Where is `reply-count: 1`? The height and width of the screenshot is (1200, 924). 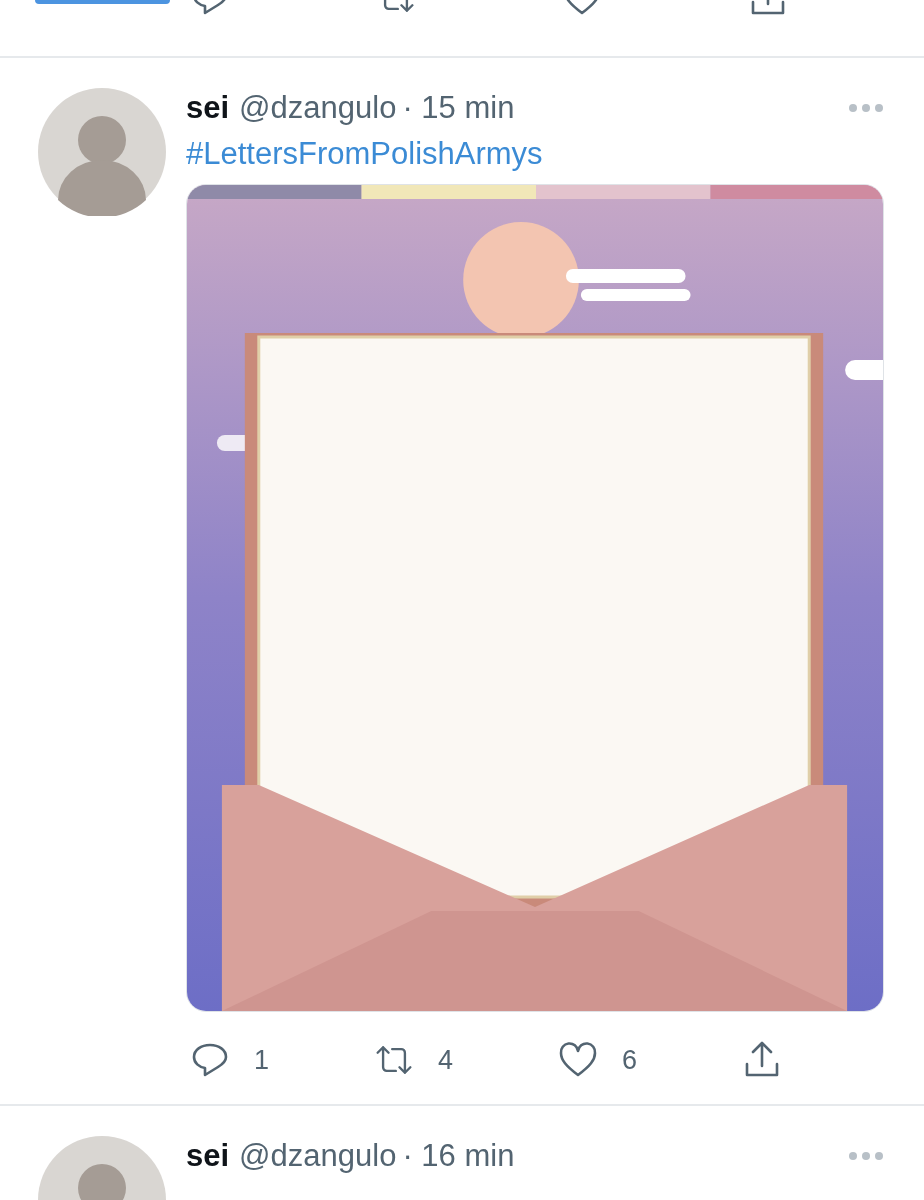
reply-count: 1 is located at coordinates (262, 1060).